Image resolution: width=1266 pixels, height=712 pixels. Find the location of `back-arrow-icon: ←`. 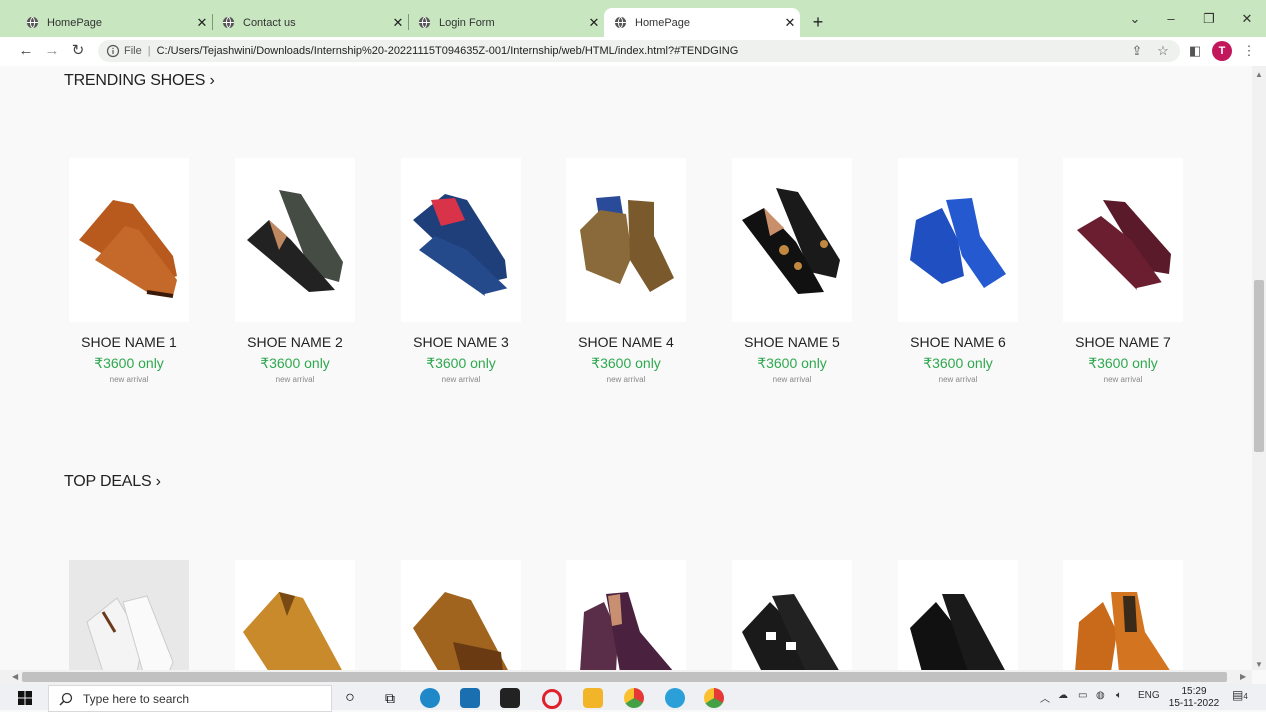

back-arrow-icon: ← is located at coordinates (26, 51).